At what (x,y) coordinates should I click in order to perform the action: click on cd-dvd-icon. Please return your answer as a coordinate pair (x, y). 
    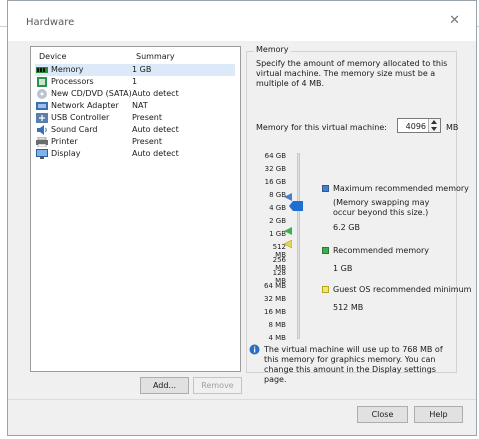
    Looking at the image, I should click on (42, 94).